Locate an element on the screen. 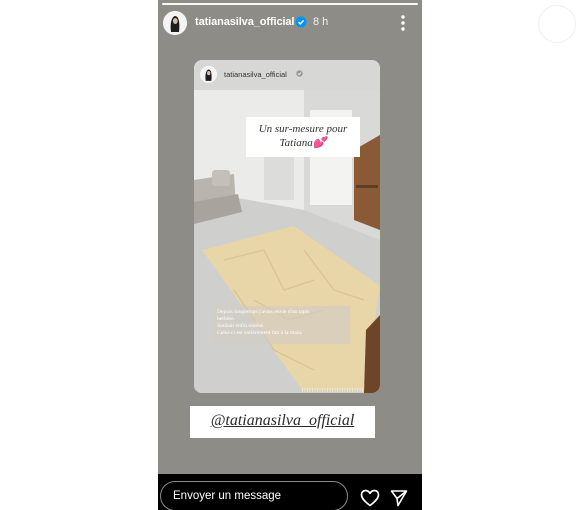 The image size is (580, 510). caption-line-2: berbère. is located at coordinates (226, 319).